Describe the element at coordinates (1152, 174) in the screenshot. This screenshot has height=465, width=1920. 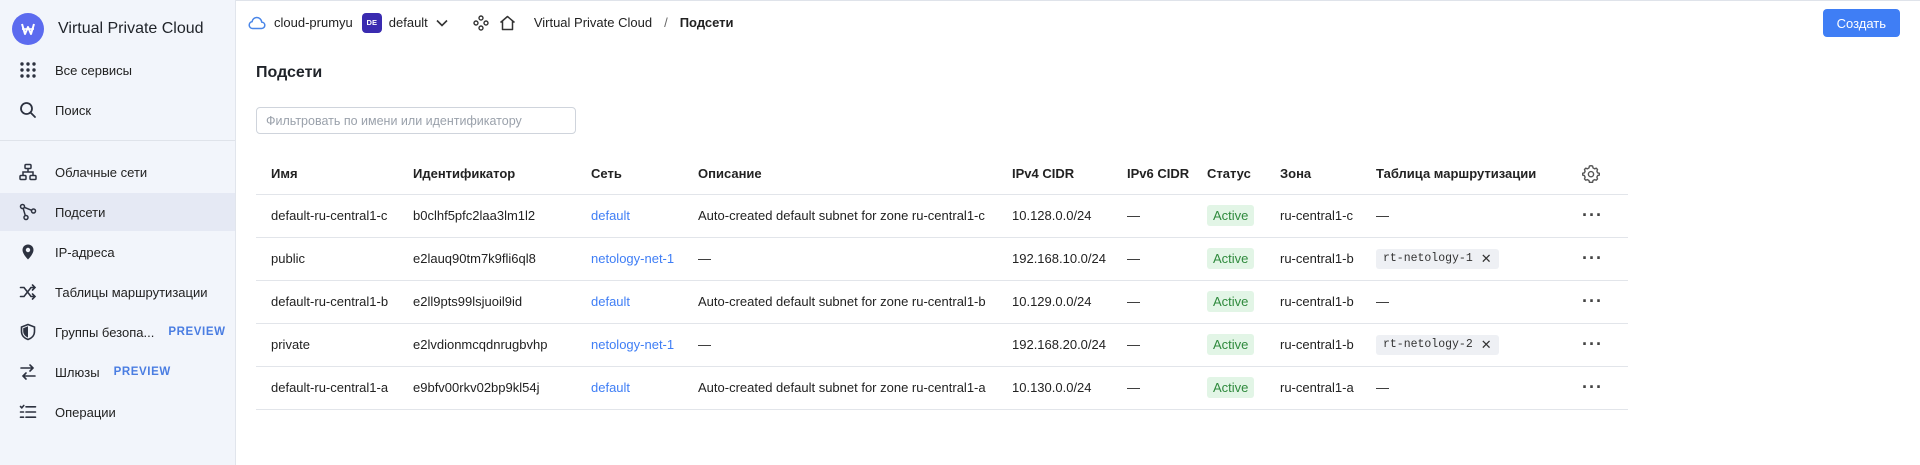
I see `column-header-ipv6: IPv6 CIDR` at that location.